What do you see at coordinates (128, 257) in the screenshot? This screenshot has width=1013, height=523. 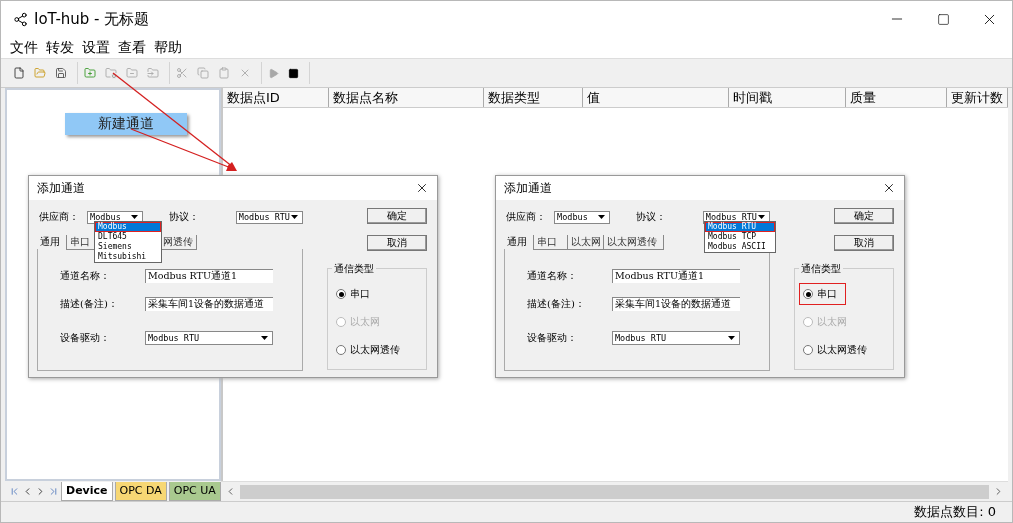 I see `dropdown-option: Mitsubishi` at bounding box center [128, 257].